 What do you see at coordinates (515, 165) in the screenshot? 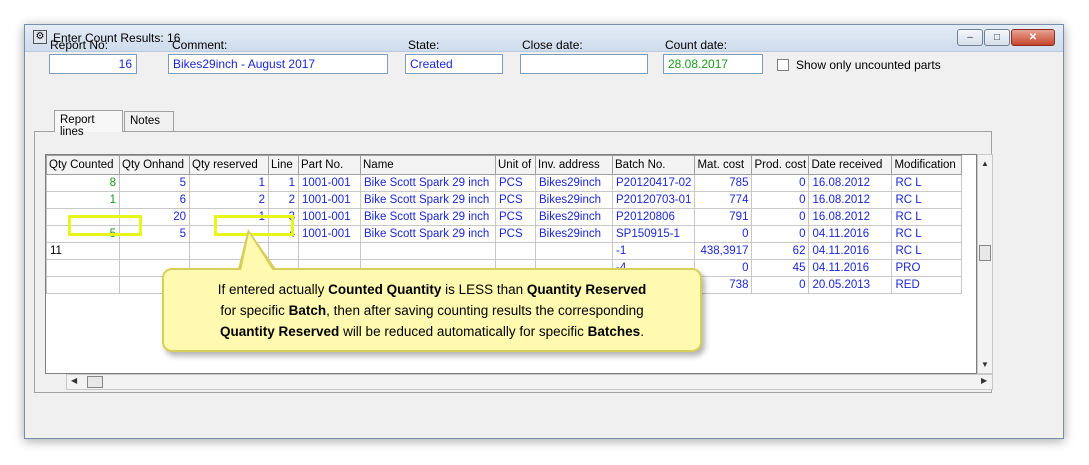
I see `column-header: Unit of` at bounding box center [515, 165].